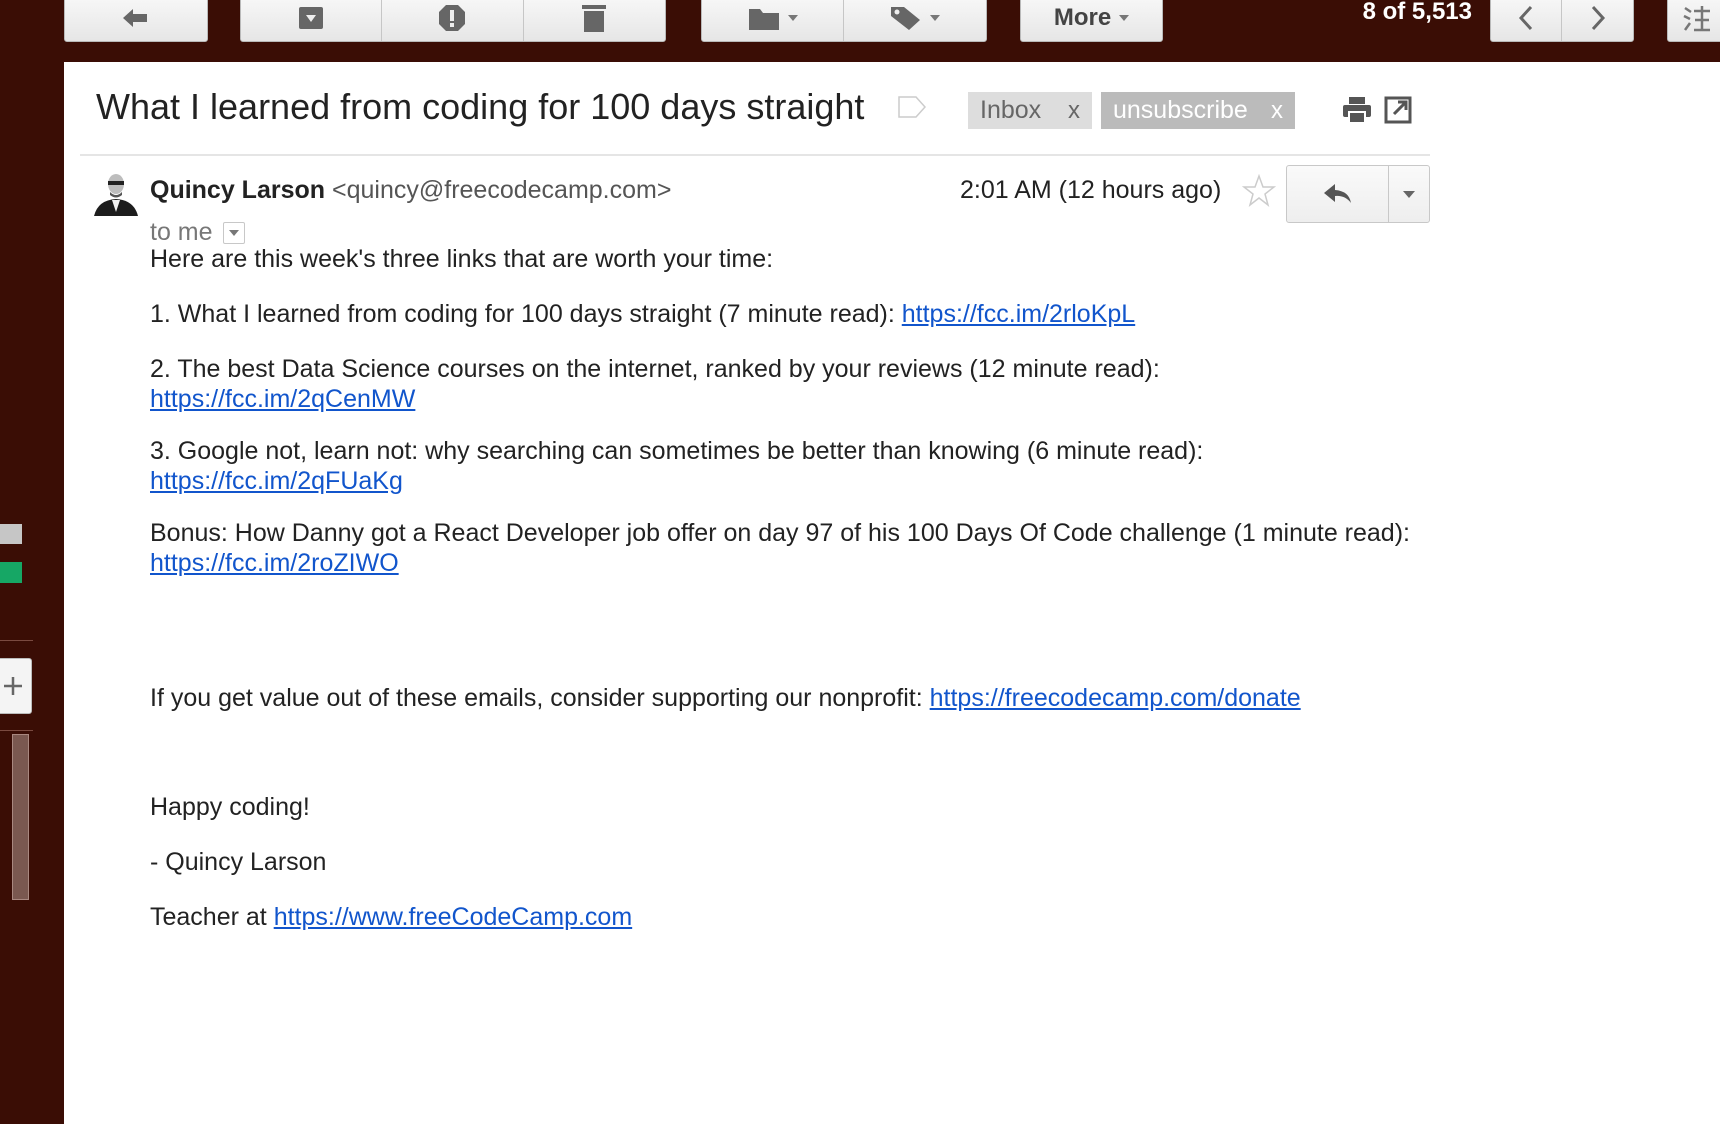  What do you see at coordinates (11, 534) in the screenshot?
I see `sidebar-label-swatch-gray` at bounding box center [11, 534].